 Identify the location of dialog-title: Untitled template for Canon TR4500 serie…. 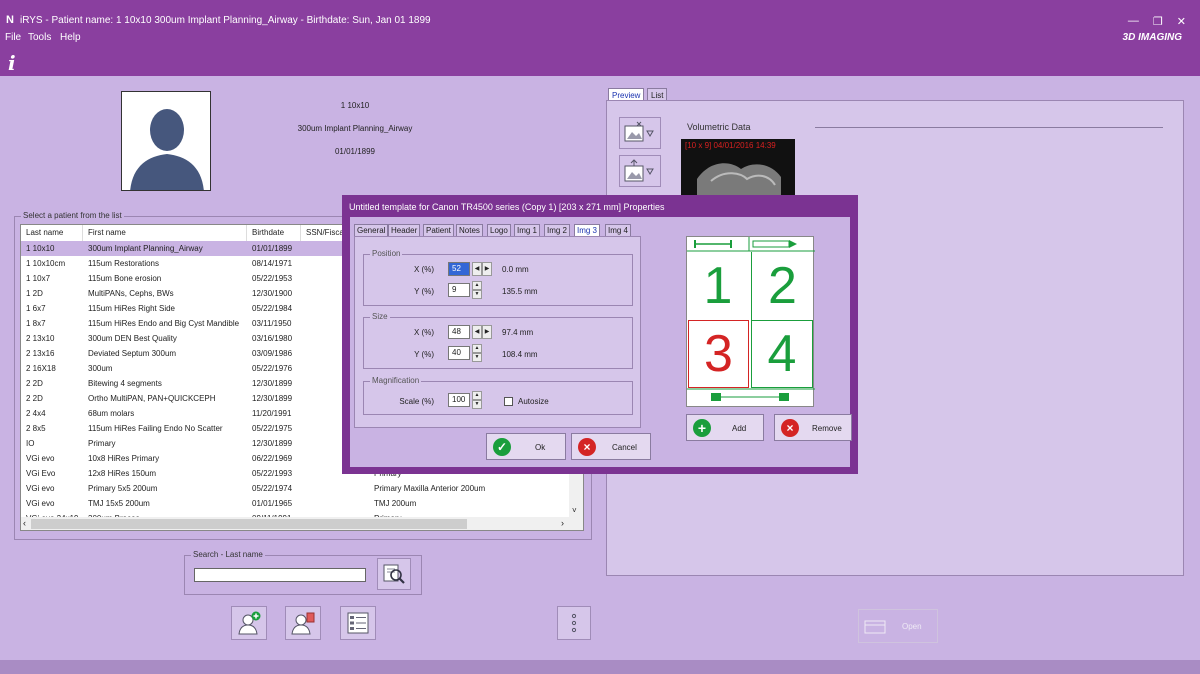
(507, 207).